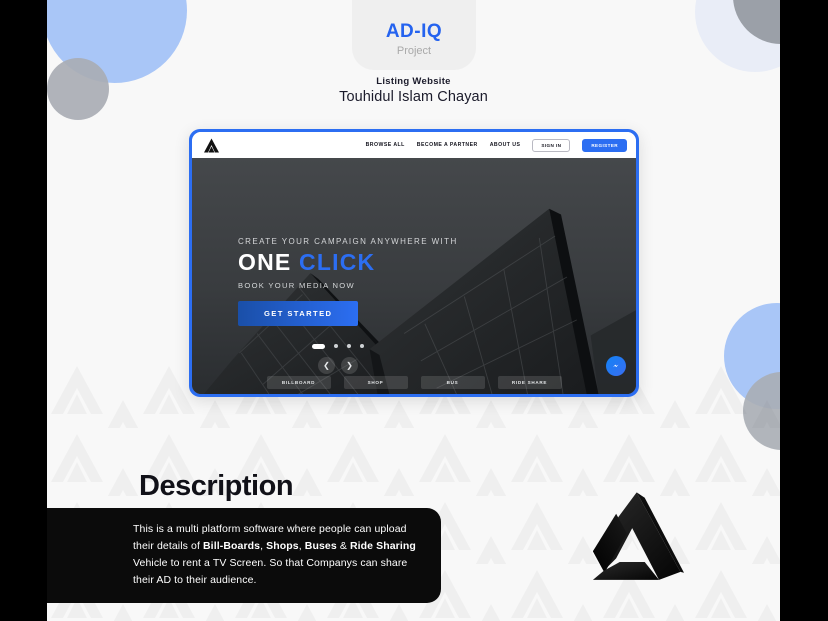 Image resolution: width=828 pixels, height=621 pixels. Describe the element at coordinates (616, 366) in the screenshot. I see `facebook-messenger-icon` at that location.